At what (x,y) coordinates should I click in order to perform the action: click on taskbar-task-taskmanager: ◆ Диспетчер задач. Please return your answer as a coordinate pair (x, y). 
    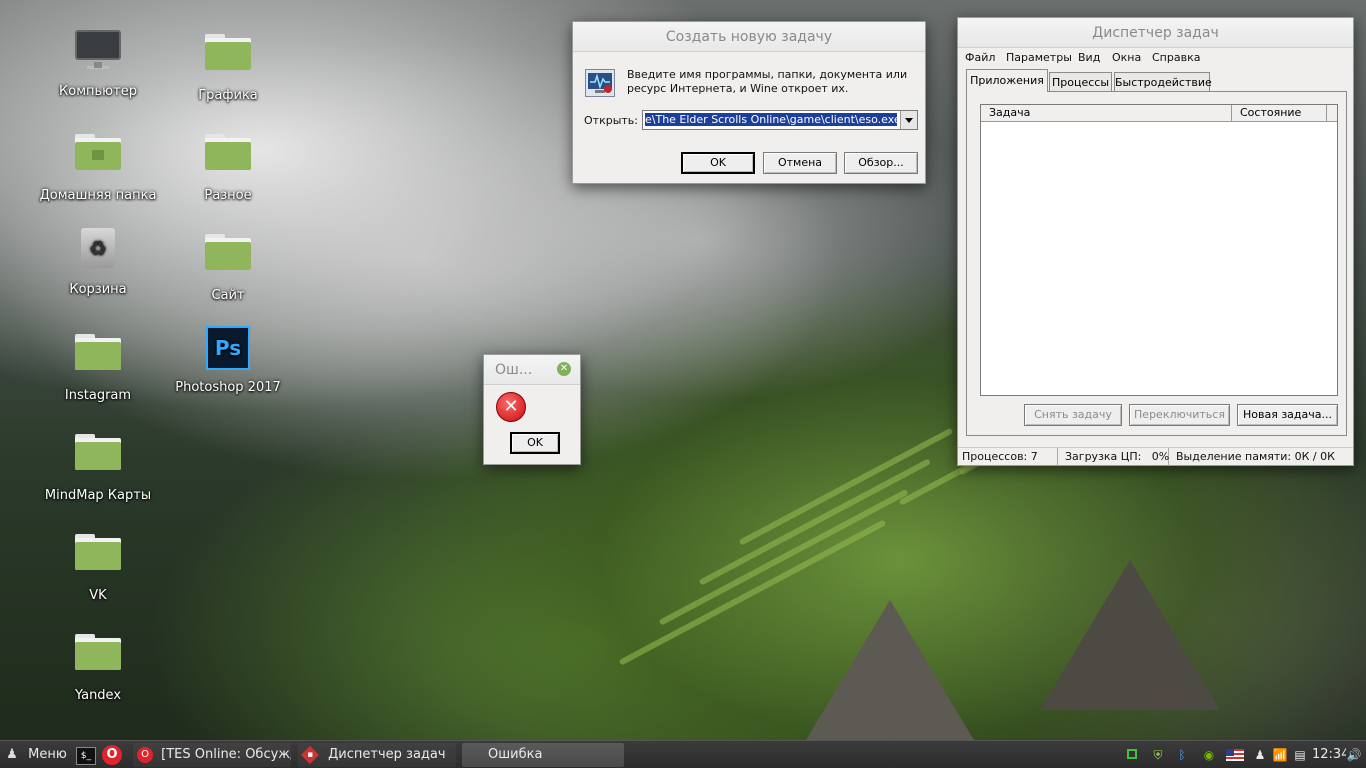
    Looking at the image, I should click on (377, 755).